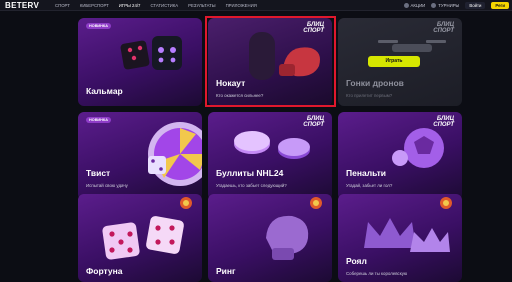 The height and width of the screenshot is (282, 512). Describe the element at coordinates (104, 271) in the screenshot. I see `card-title: Фортуна` at that location.